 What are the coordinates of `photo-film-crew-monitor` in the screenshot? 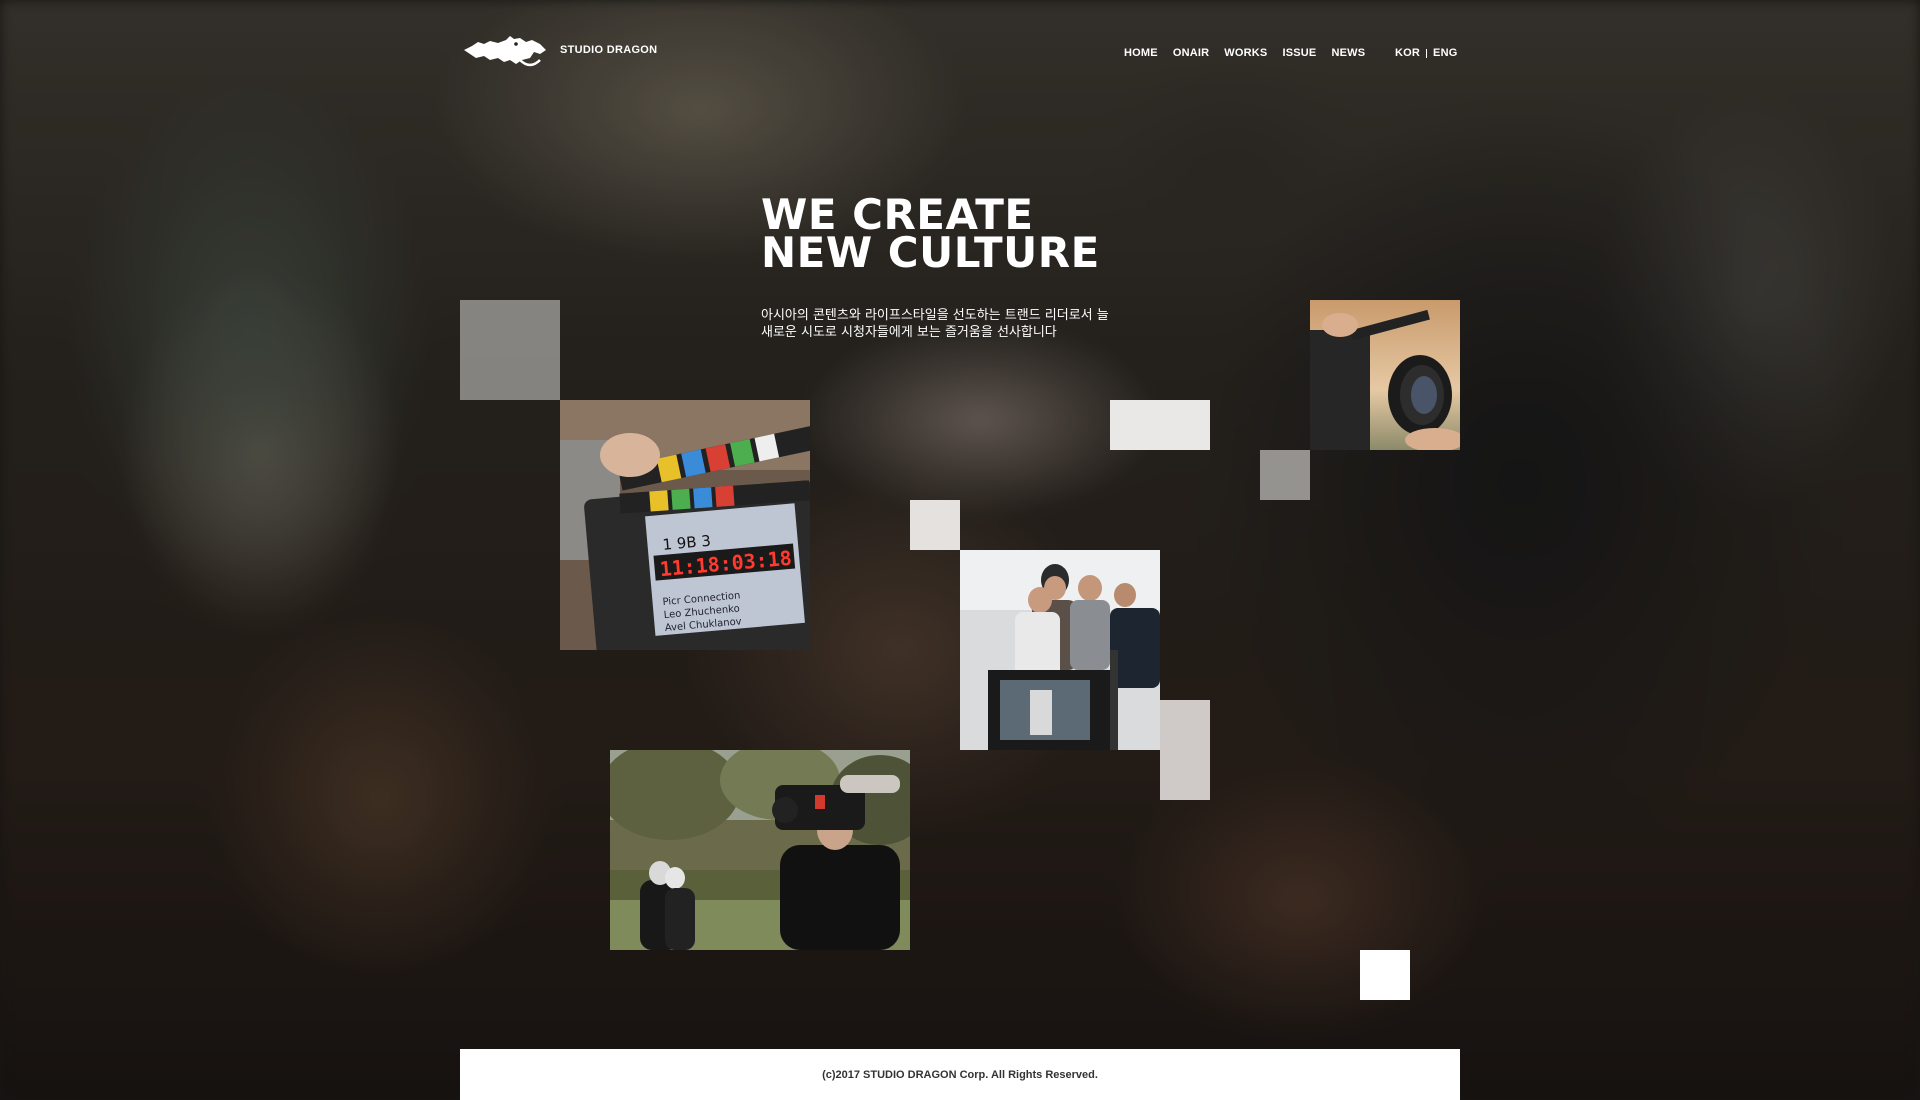 It's located at (1060, 650).